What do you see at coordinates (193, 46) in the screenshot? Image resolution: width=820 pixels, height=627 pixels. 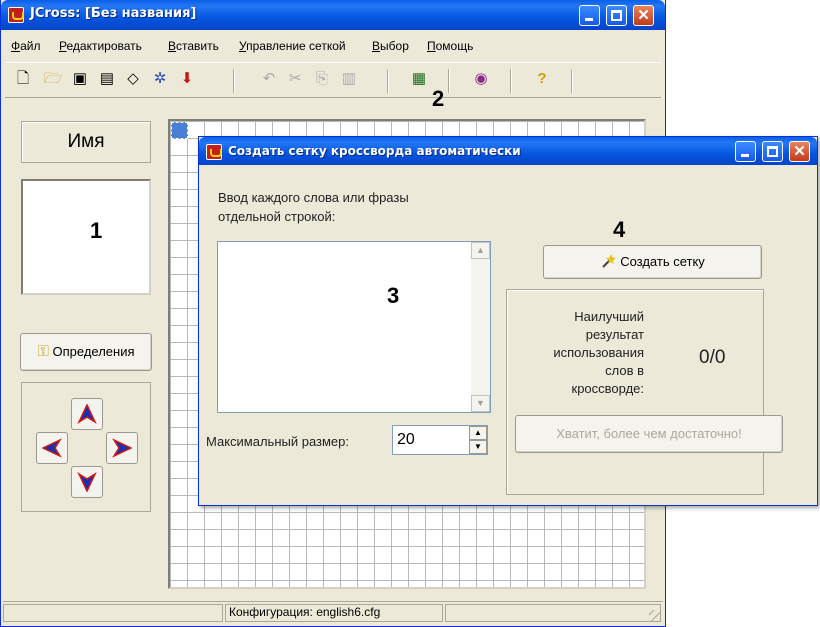 I see `menu-insert: Вставить` at bounding box center [193, 46].